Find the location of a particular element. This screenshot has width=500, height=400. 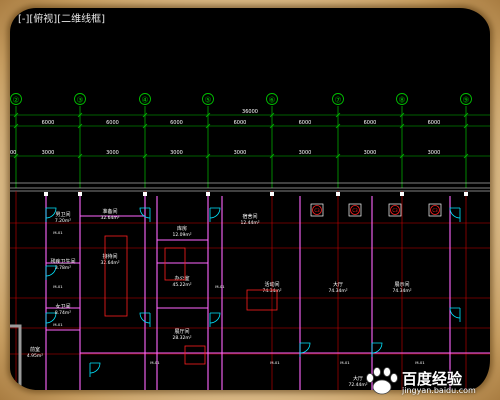

room-area: 8.74m² is located at coordinates (63, 313).